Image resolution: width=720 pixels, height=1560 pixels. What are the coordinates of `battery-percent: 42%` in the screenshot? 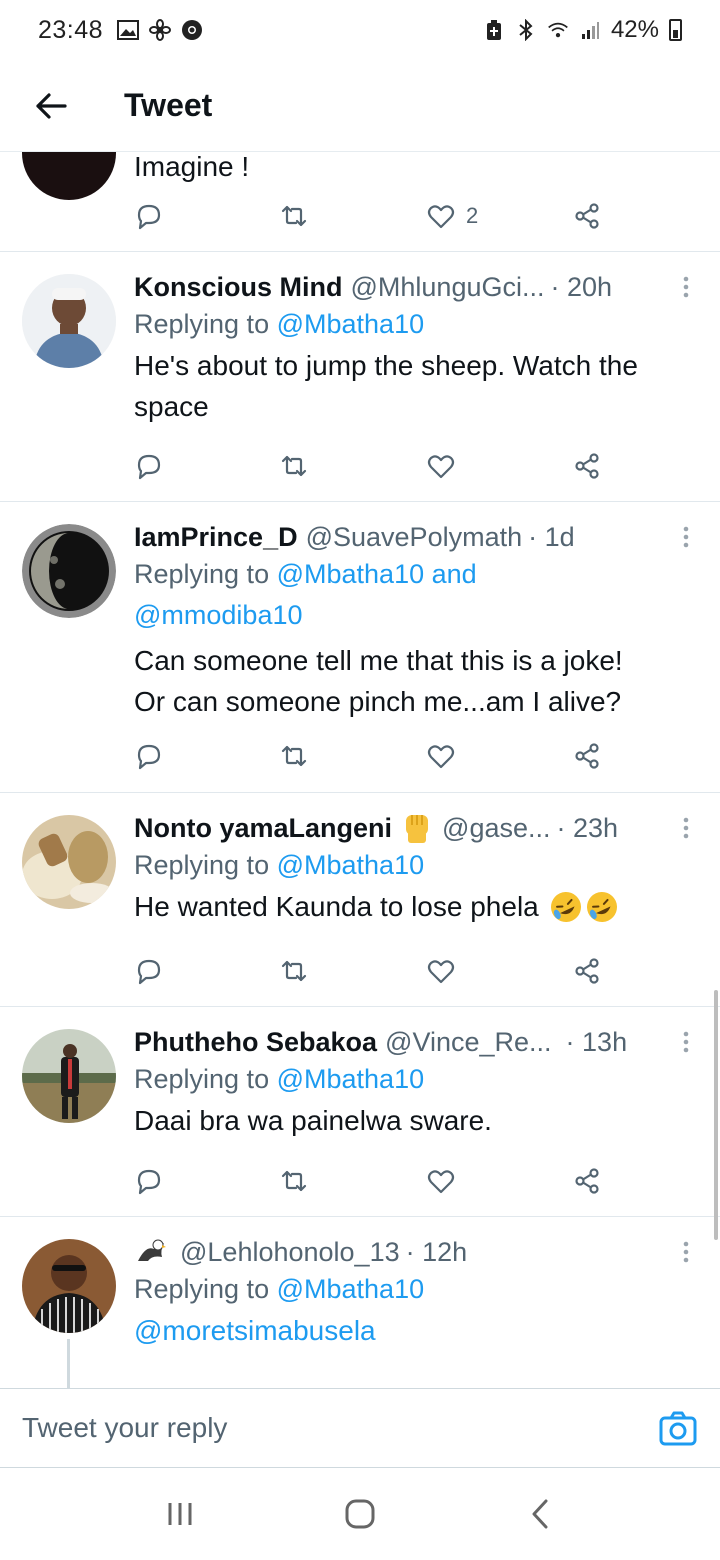 It's located at (634, 29).